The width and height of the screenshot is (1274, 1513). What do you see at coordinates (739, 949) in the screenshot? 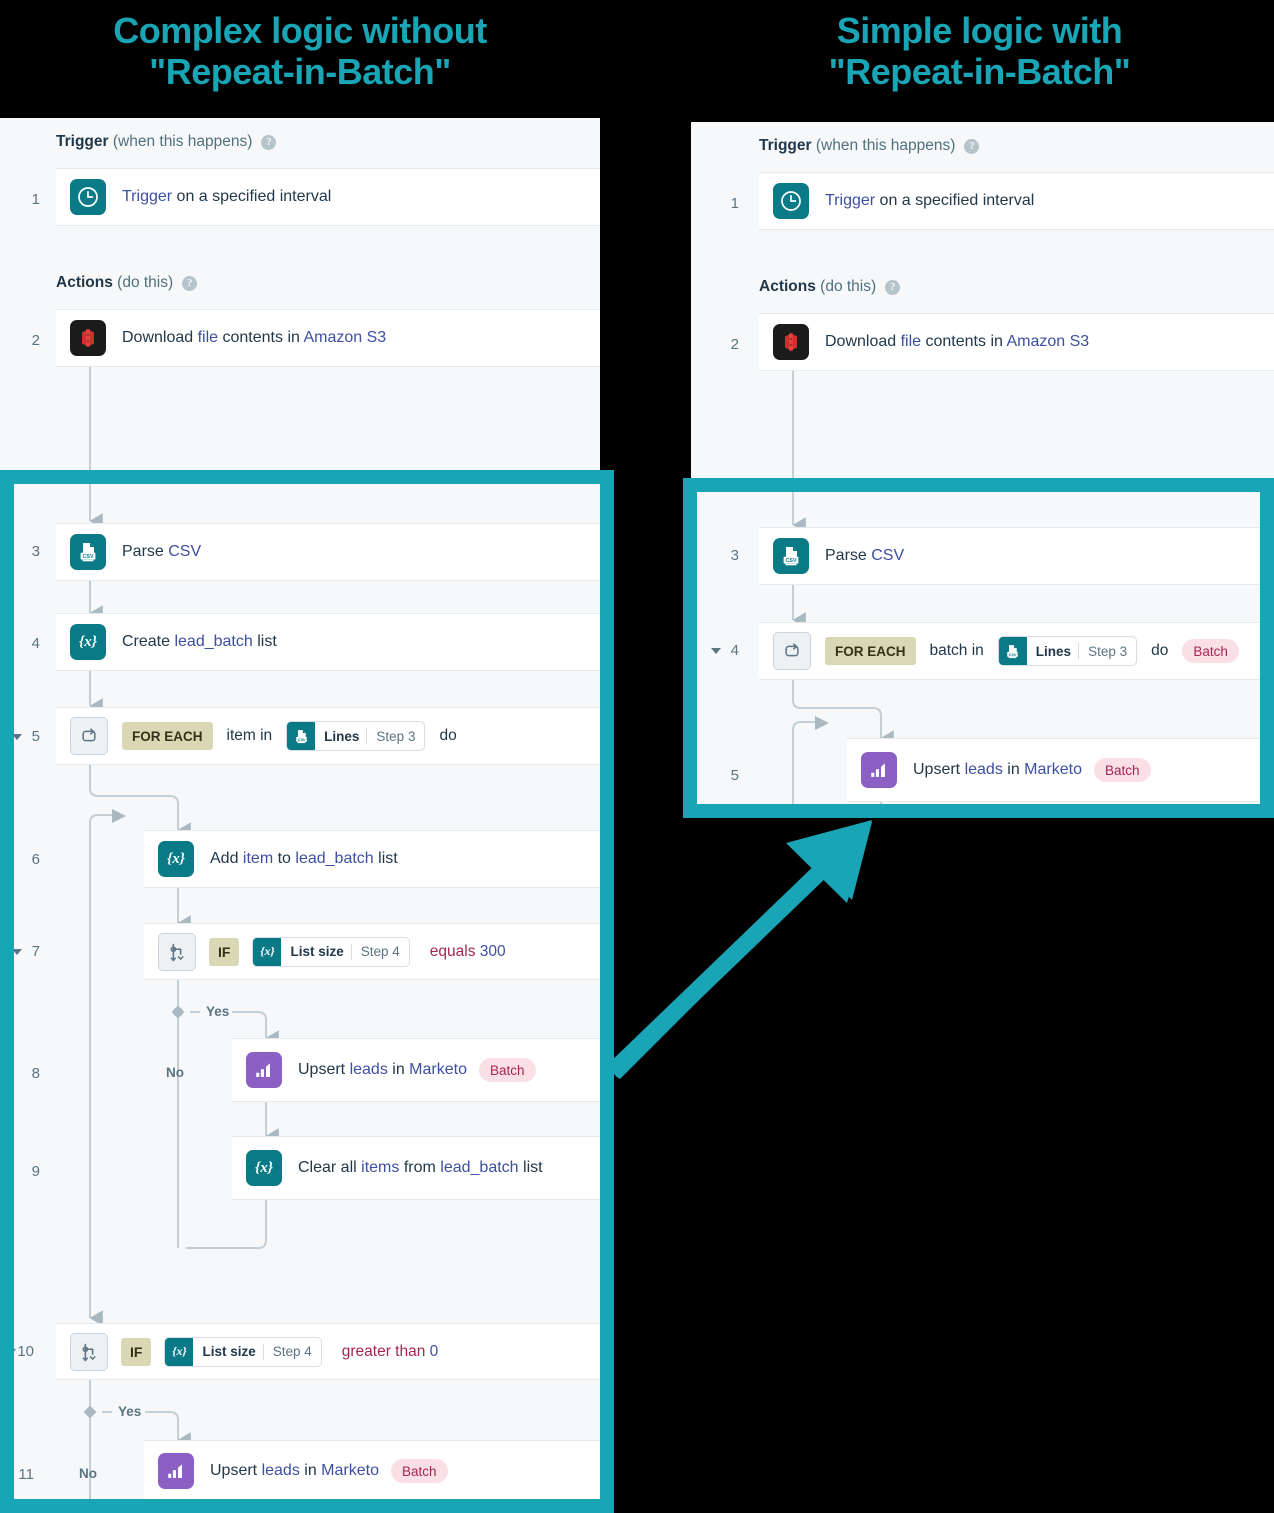
I see `emphasis-arrow` at bounding box center [739, 949].